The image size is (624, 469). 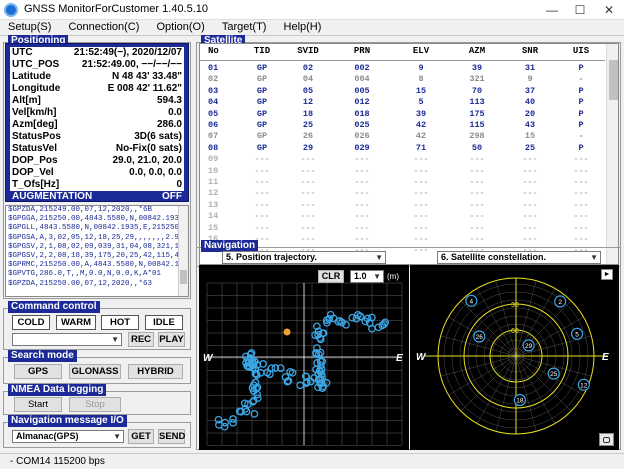 I want to click on cell-uis: ---, so click(x=581, y=204).